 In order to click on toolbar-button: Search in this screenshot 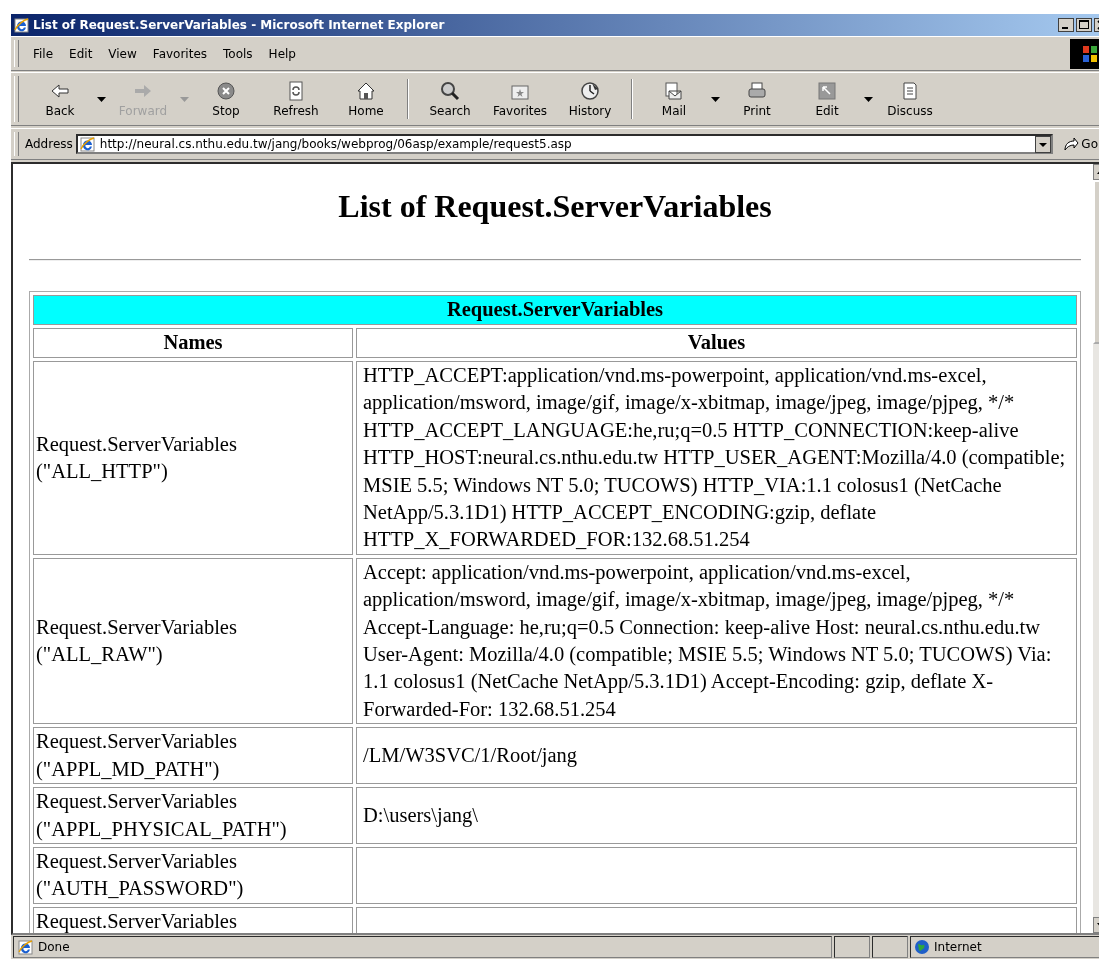, I will do `click(450, 99)`.